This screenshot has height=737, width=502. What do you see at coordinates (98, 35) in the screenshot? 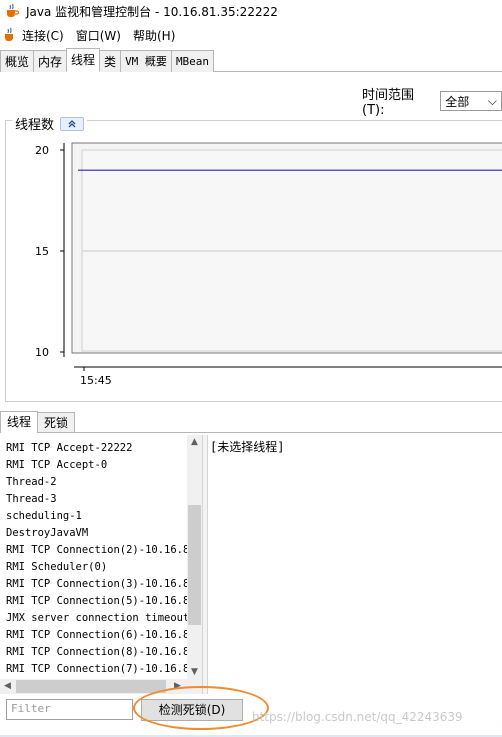
I see `menu-window: 窗口(W)` at bounding box center [98, 35].